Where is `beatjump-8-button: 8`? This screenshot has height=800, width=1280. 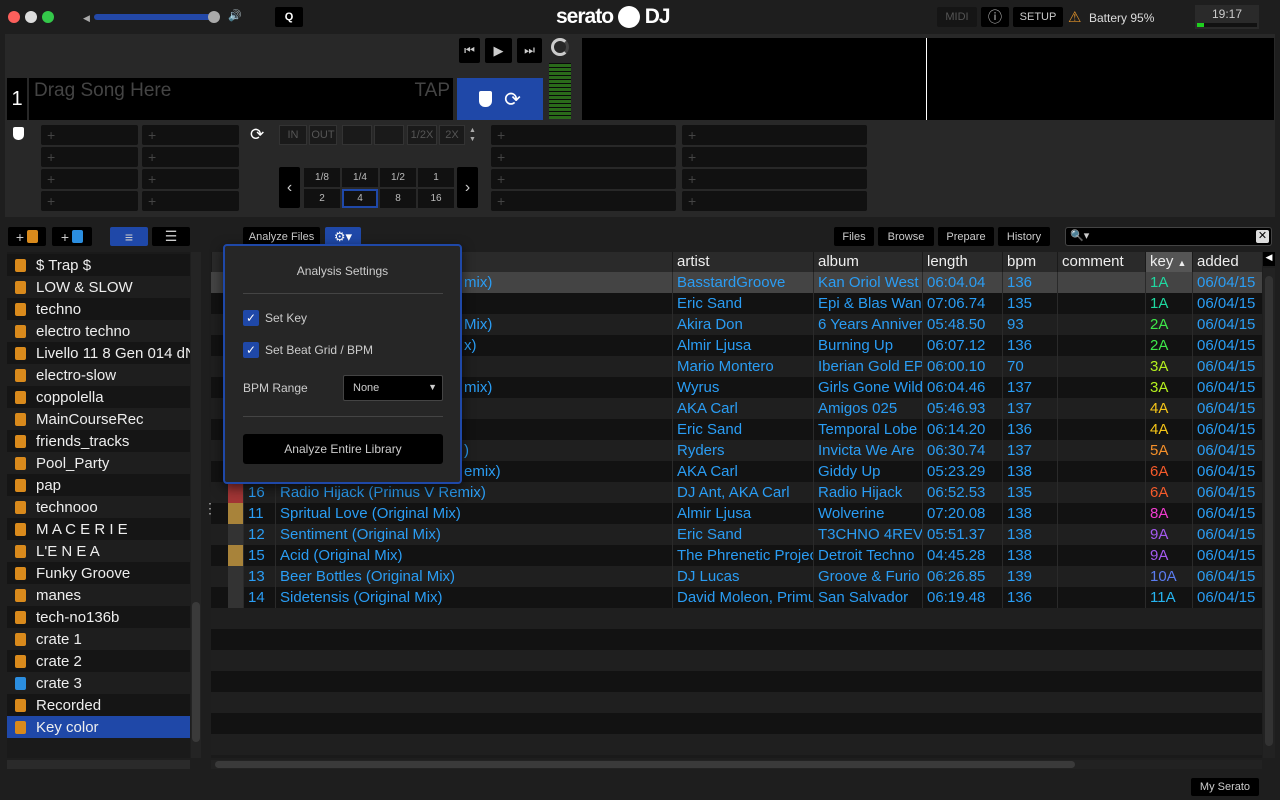 beatjump-8-button: 8 is located at coordinates (398, 198).